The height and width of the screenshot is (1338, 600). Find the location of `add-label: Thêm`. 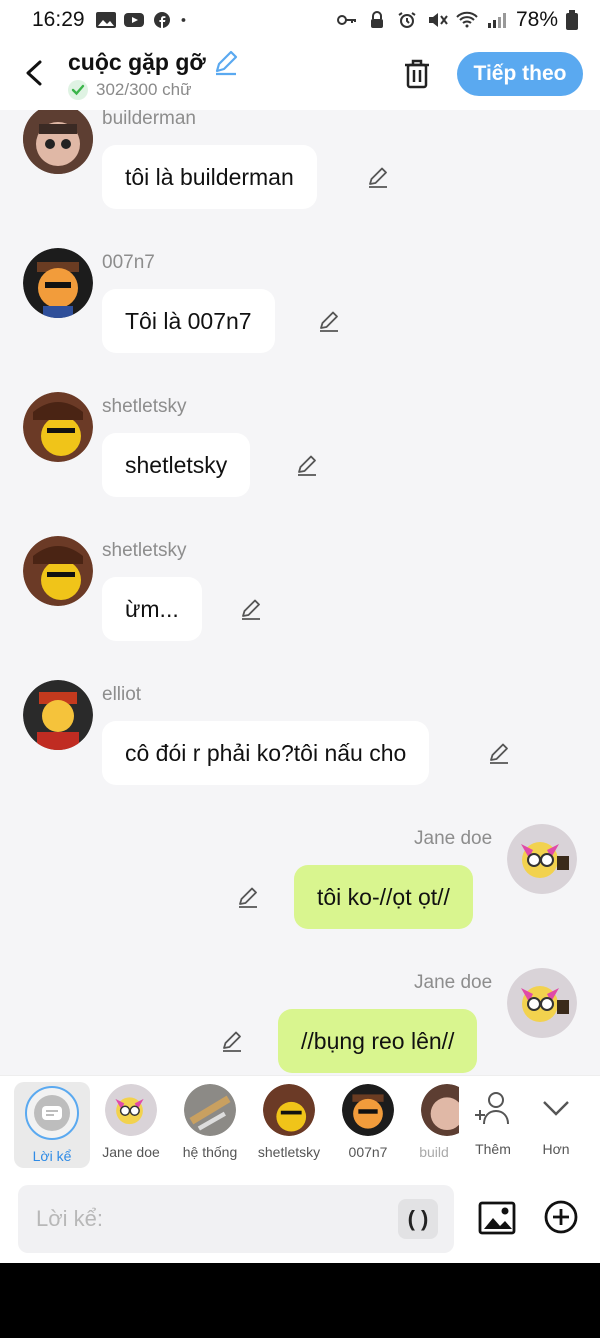

add-label: Thêm is located at coordinates (493, 1149).